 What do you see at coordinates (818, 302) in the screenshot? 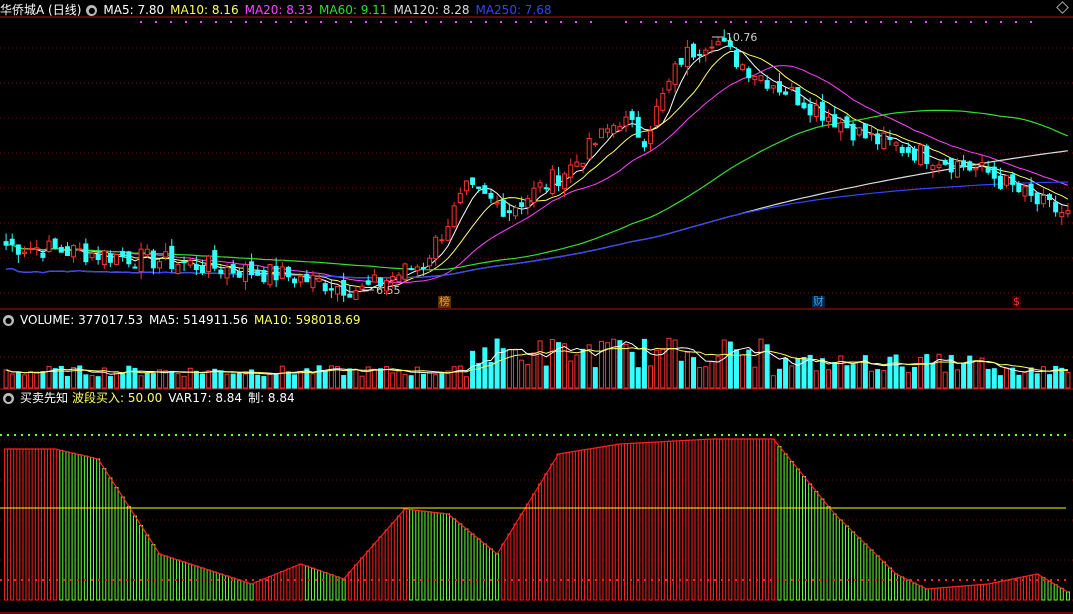
I see `bottom-mark-cai: 财` at bounding box center [818, 302].